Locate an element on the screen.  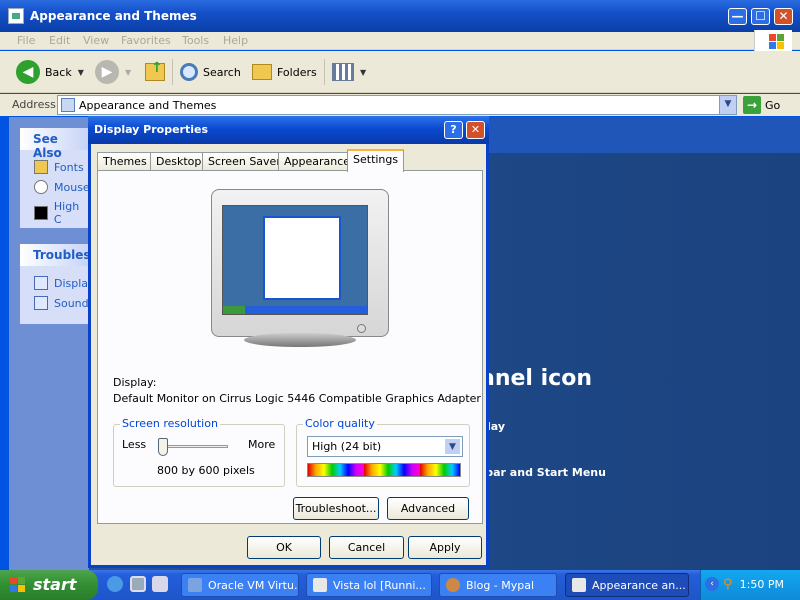
system-tray: ‹ ⚲ 1:50 PM is located at coordinates (750, 585).